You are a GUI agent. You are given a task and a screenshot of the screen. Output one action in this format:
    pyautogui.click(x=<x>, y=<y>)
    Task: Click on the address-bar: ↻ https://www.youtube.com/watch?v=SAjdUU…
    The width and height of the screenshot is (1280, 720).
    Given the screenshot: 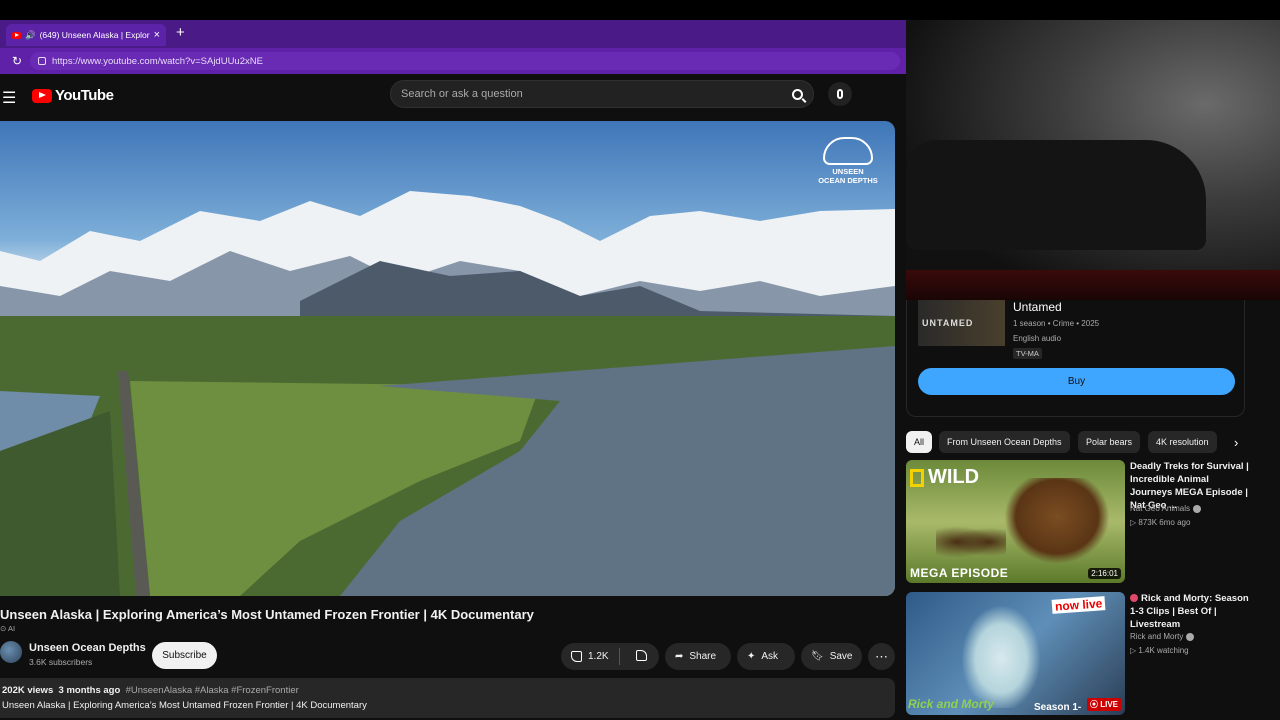 What is the action you would take?
    pyautogui.click(x=453, y=61)
    